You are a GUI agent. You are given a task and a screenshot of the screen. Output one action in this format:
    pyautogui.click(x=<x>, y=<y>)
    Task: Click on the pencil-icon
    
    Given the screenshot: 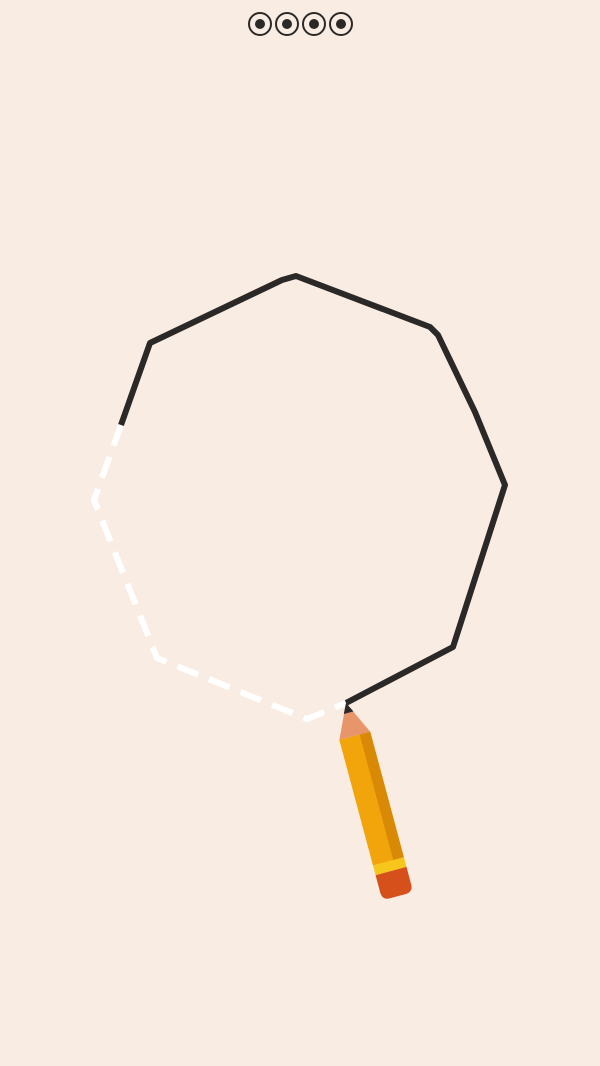 What is the action you would take?
    pyautogui.click(x=372, y=799)
    